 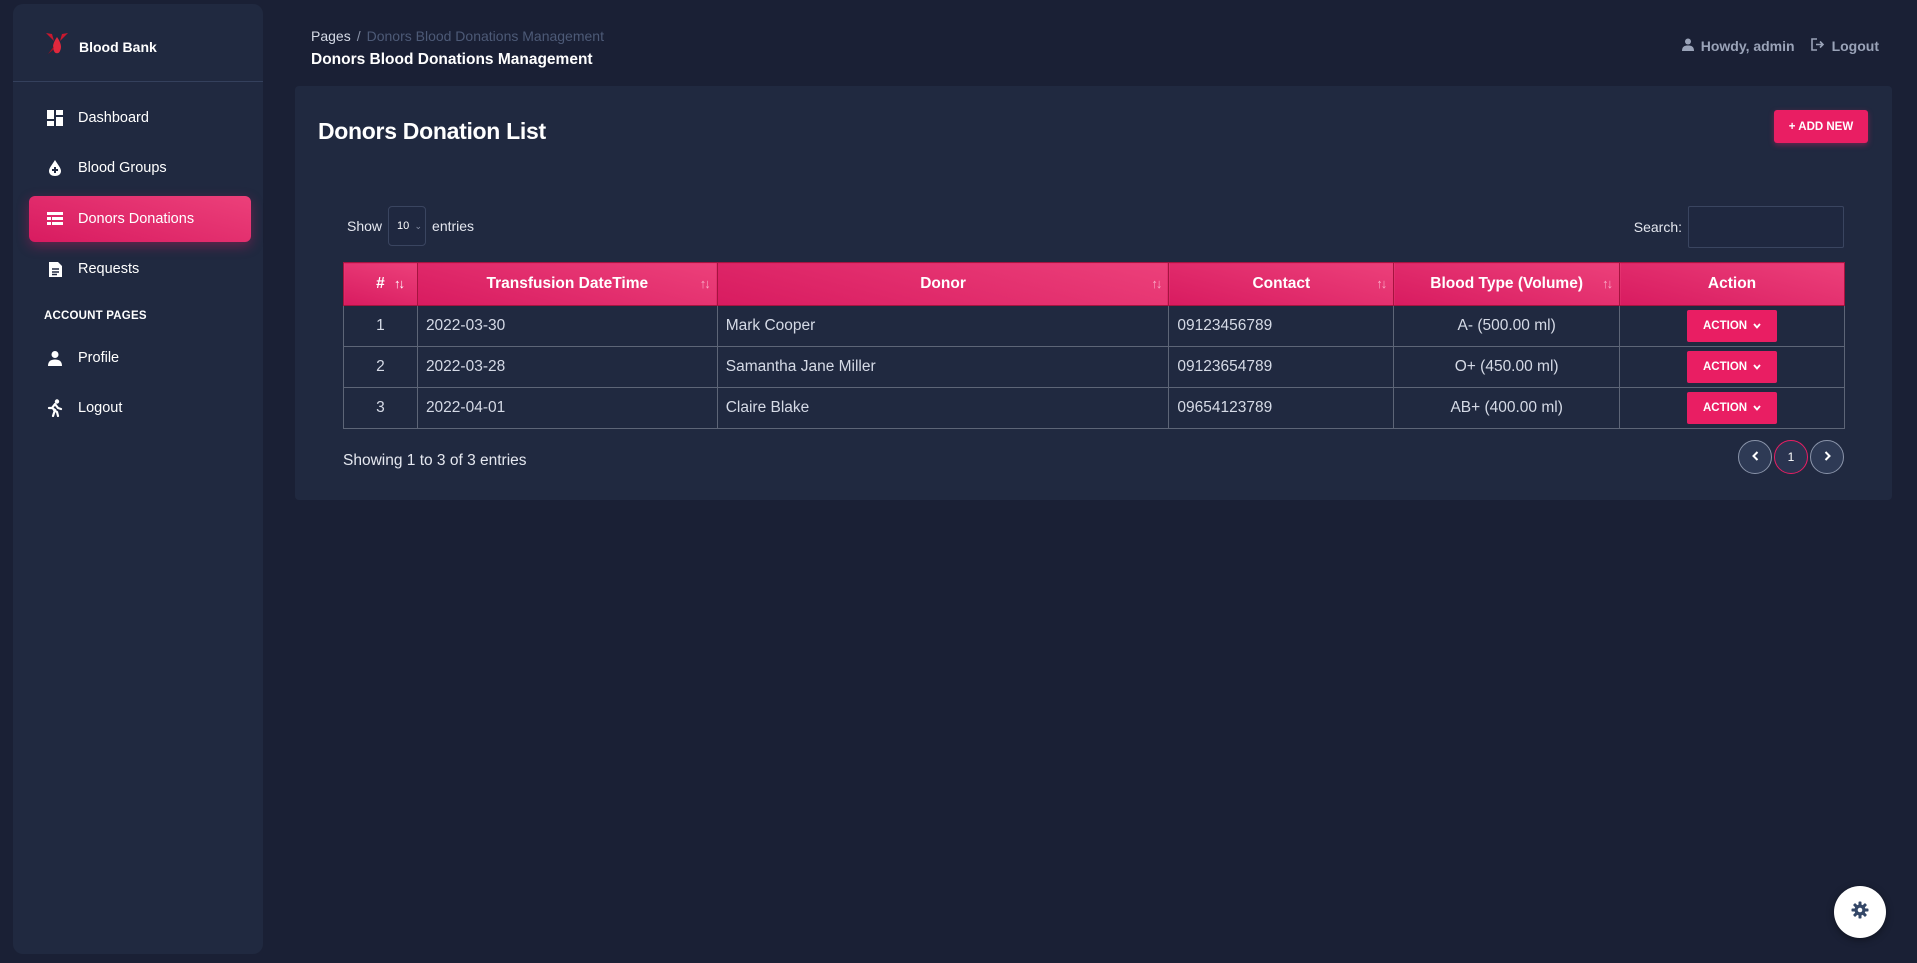 What do you see at coordinates (100, 408) in the screenshot?
I see `sidebar-item-label: Logout` at bounding box center [100, 408].